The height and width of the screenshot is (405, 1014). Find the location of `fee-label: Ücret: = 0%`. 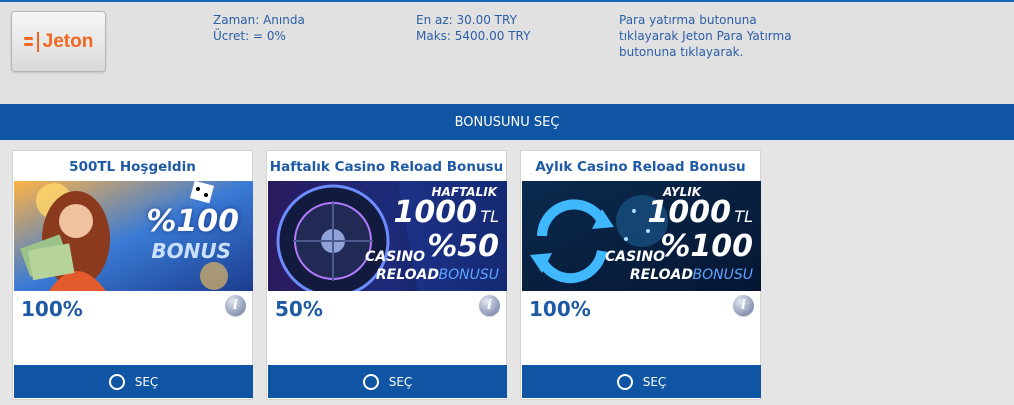

fee-label: Ücret: = 0% is located at coordinates (249, 36).